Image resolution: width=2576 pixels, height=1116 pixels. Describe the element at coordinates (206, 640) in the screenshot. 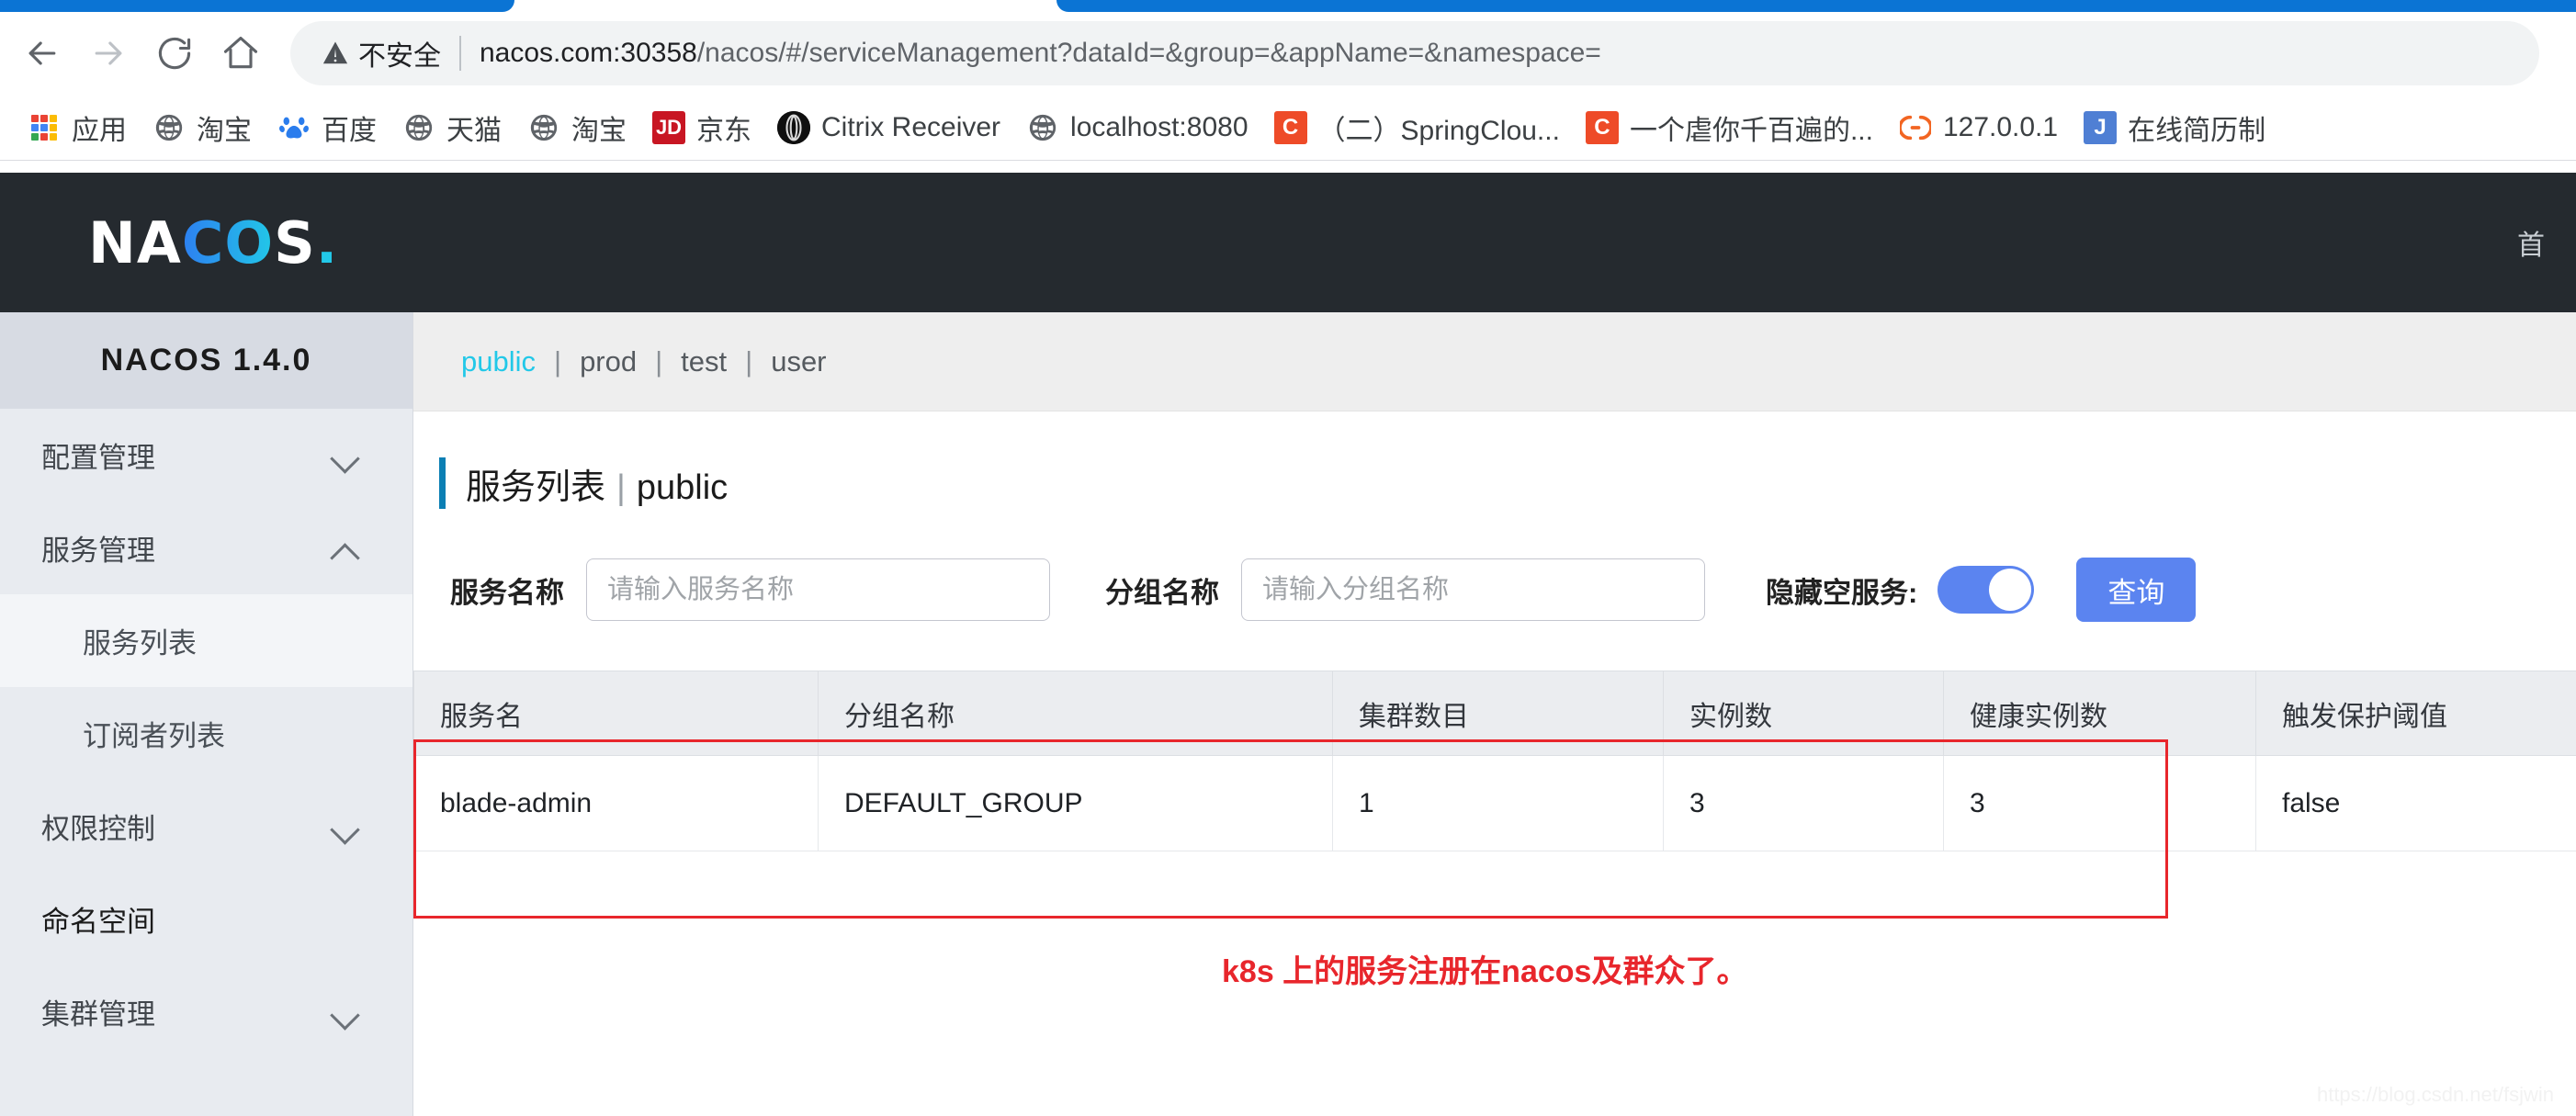

I see `sidebar-item-service-list: 服务列表` at that location.